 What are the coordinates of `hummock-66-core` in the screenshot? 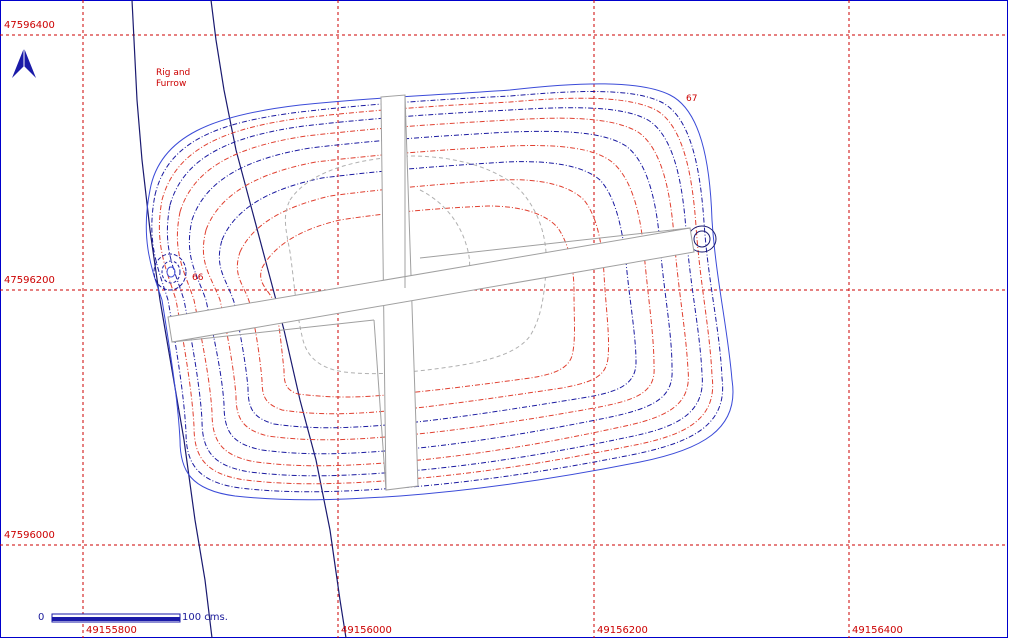 It's located at (171, 272).